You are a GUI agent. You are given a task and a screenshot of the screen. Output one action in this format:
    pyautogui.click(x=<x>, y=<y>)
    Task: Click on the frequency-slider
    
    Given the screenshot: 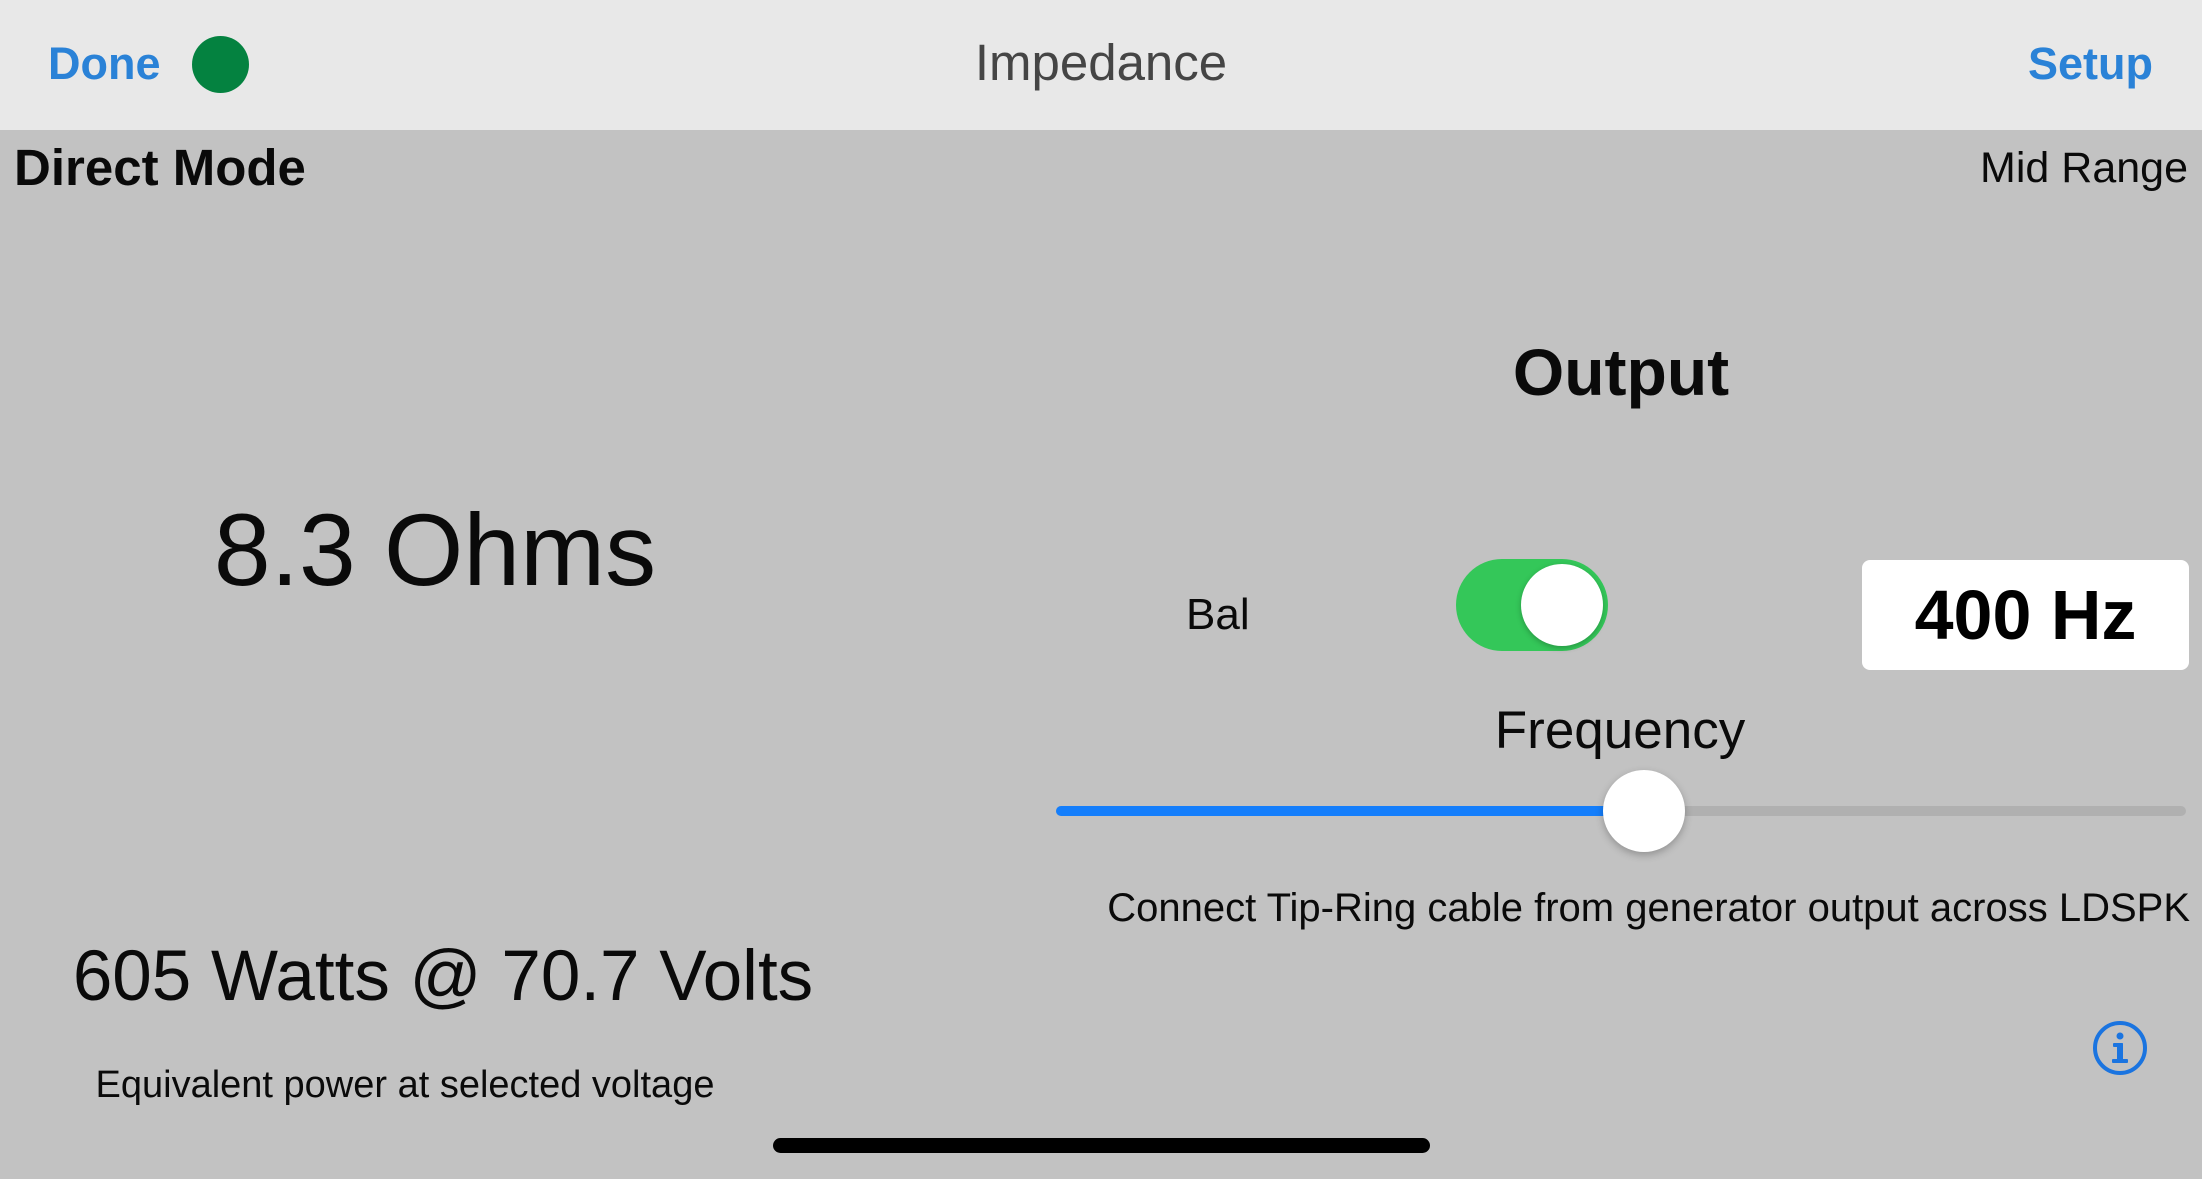 What is the action you would take?
    pyautogui.click(x=1621, y=811)
    